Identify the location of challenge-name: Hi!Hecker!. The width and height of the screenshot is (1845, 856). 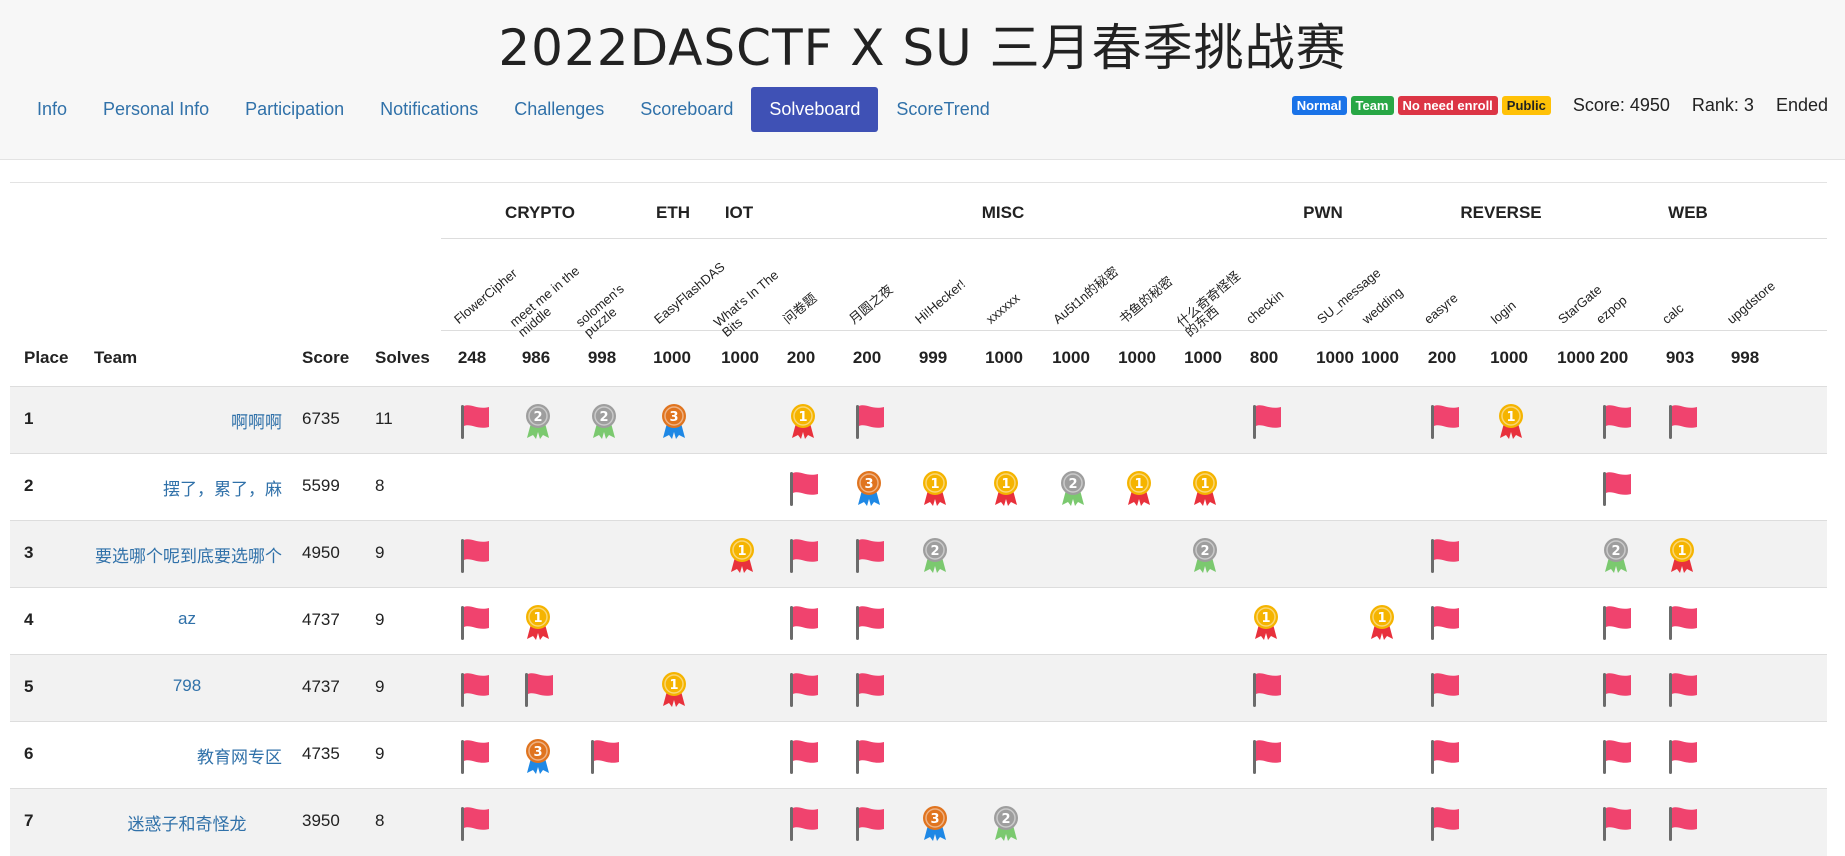
(951, 292).